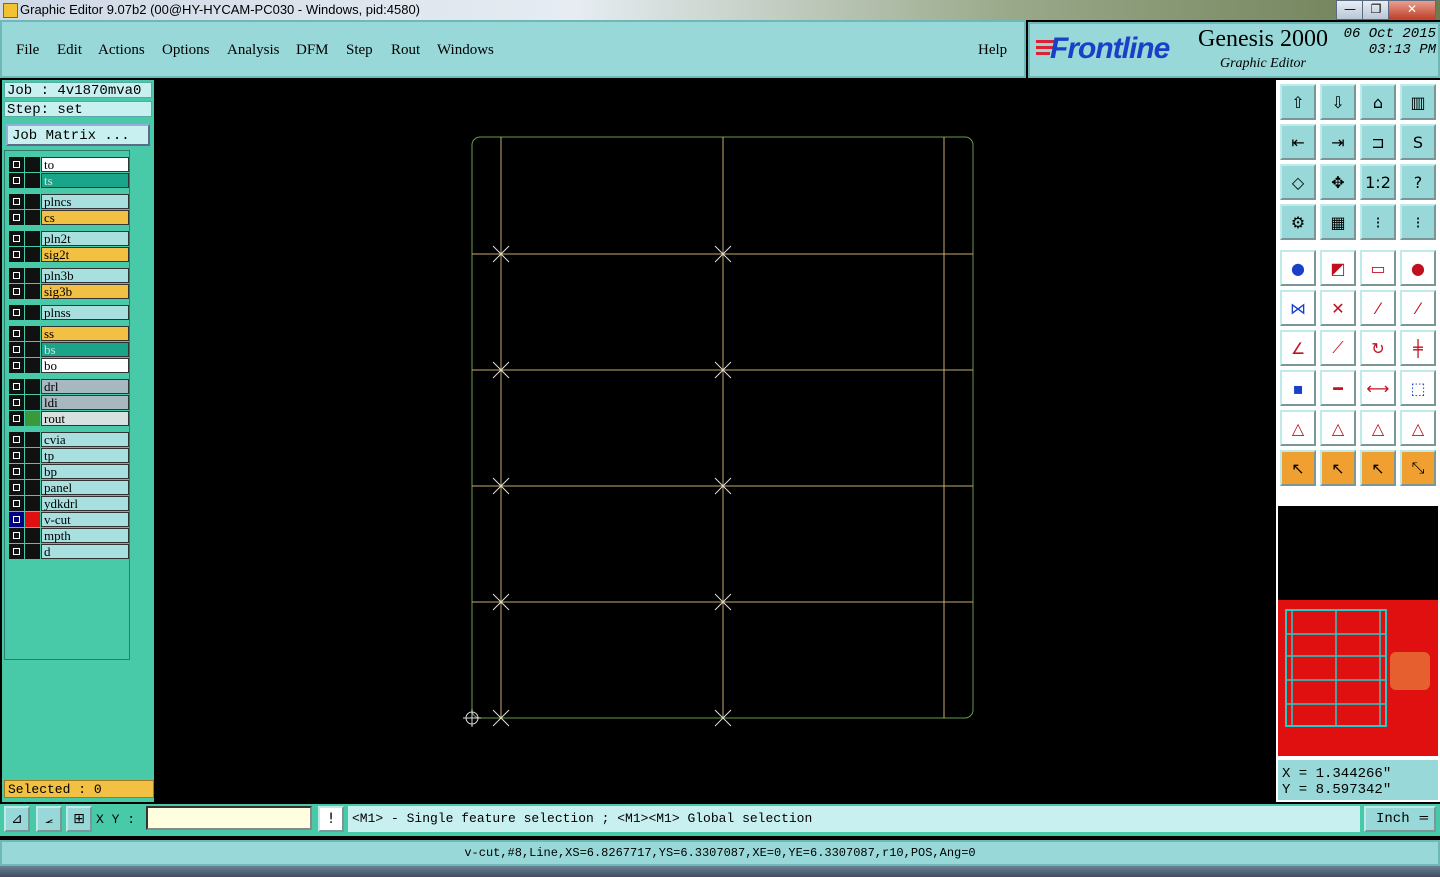 The image size is (1440, 877). Describe the element at coordinates (69, 291) in the screenshot. I see `layer-row-sig3b: sig3b` at that location.